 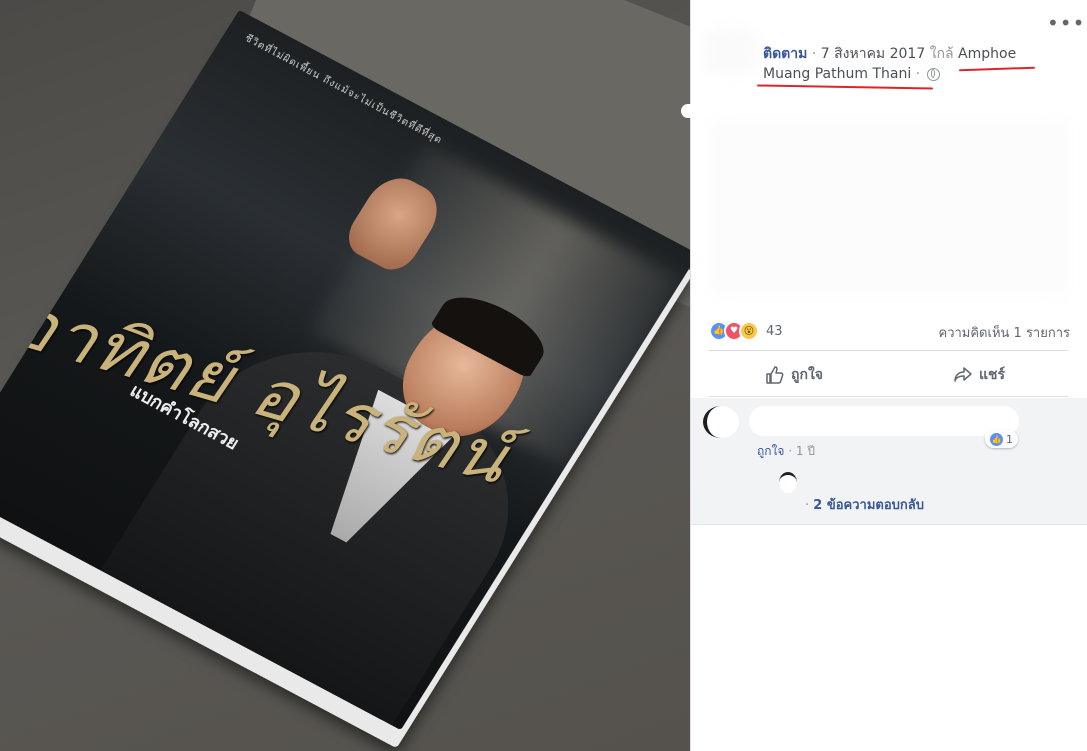 What do you see at coordinates (868, 505) in the screenshot?
I see `replies-label: 2 ข้อความตอบกลับ` at bounding box center [868, 505].